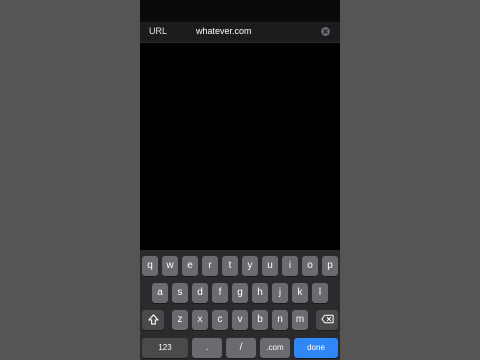 This screenshot has width=480, height=360. Describe the element at coordinates (153, 320) in the screenshot. I see `shift-arrow-icon` at that location.